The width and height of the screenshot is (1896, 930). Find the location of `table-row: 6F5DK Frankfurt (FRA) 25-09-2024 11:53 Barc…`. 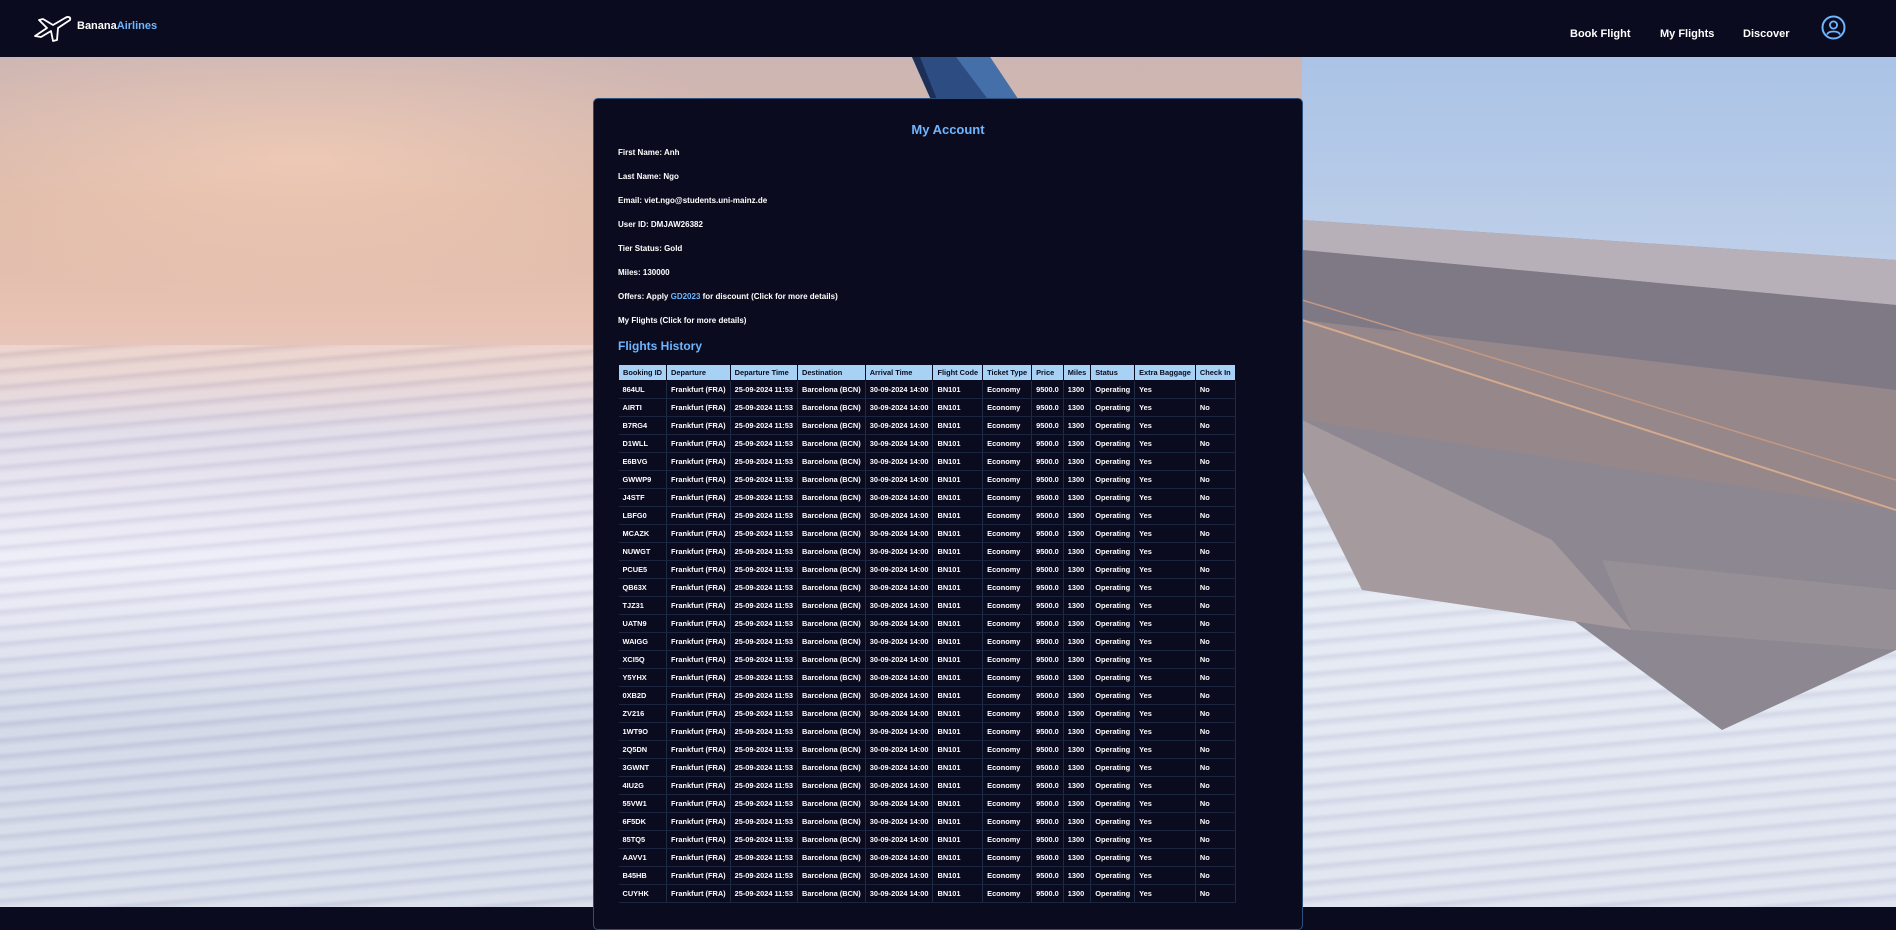

table-row: 6F5DK Frankfurt (FRA) 25-09-2024 11:53 Barc… is located at coordinates (927, 821).